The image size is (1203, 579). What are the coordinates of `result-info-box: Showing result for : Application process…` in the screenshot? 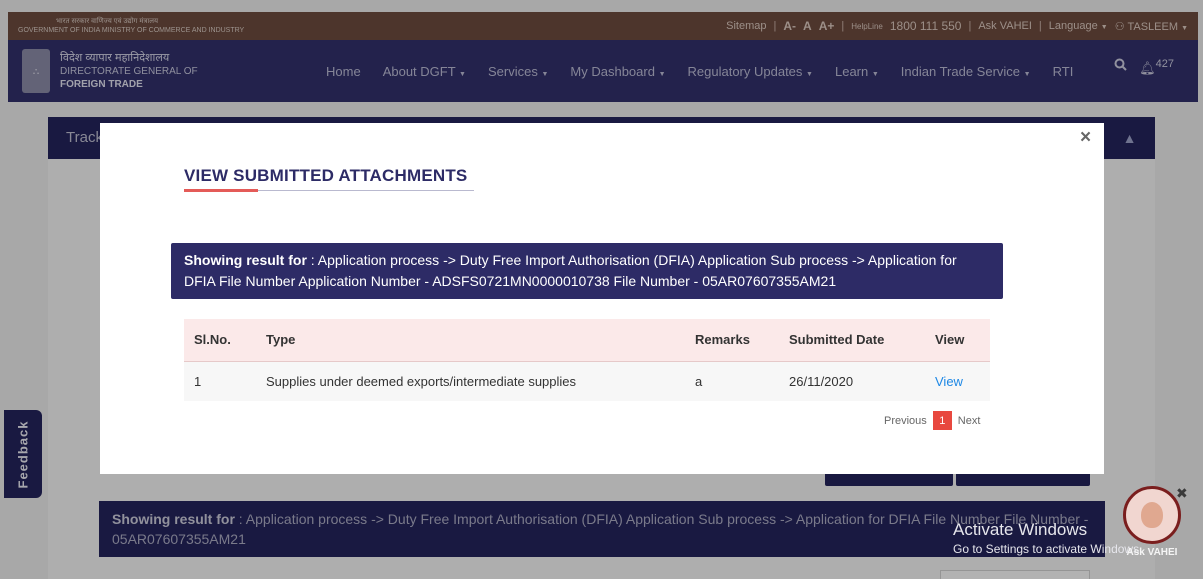 It's located at (587, 271).